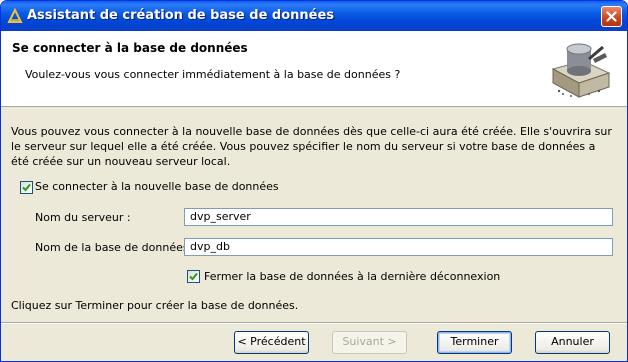  I want to click on previous-button: < Précédent, so click(271, 342).